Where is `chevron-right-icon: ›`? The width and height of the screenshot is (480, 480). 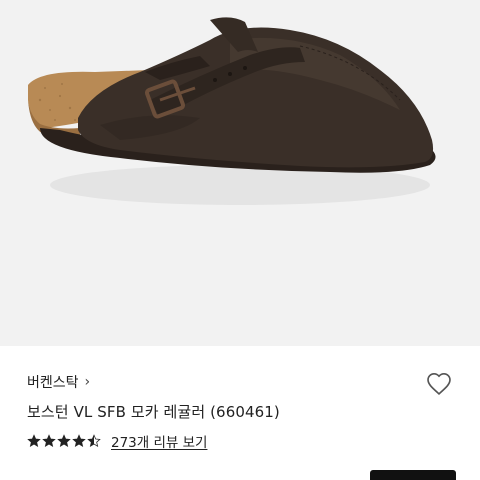 chevron-right-icon: › is located at coordinates (87, 382).